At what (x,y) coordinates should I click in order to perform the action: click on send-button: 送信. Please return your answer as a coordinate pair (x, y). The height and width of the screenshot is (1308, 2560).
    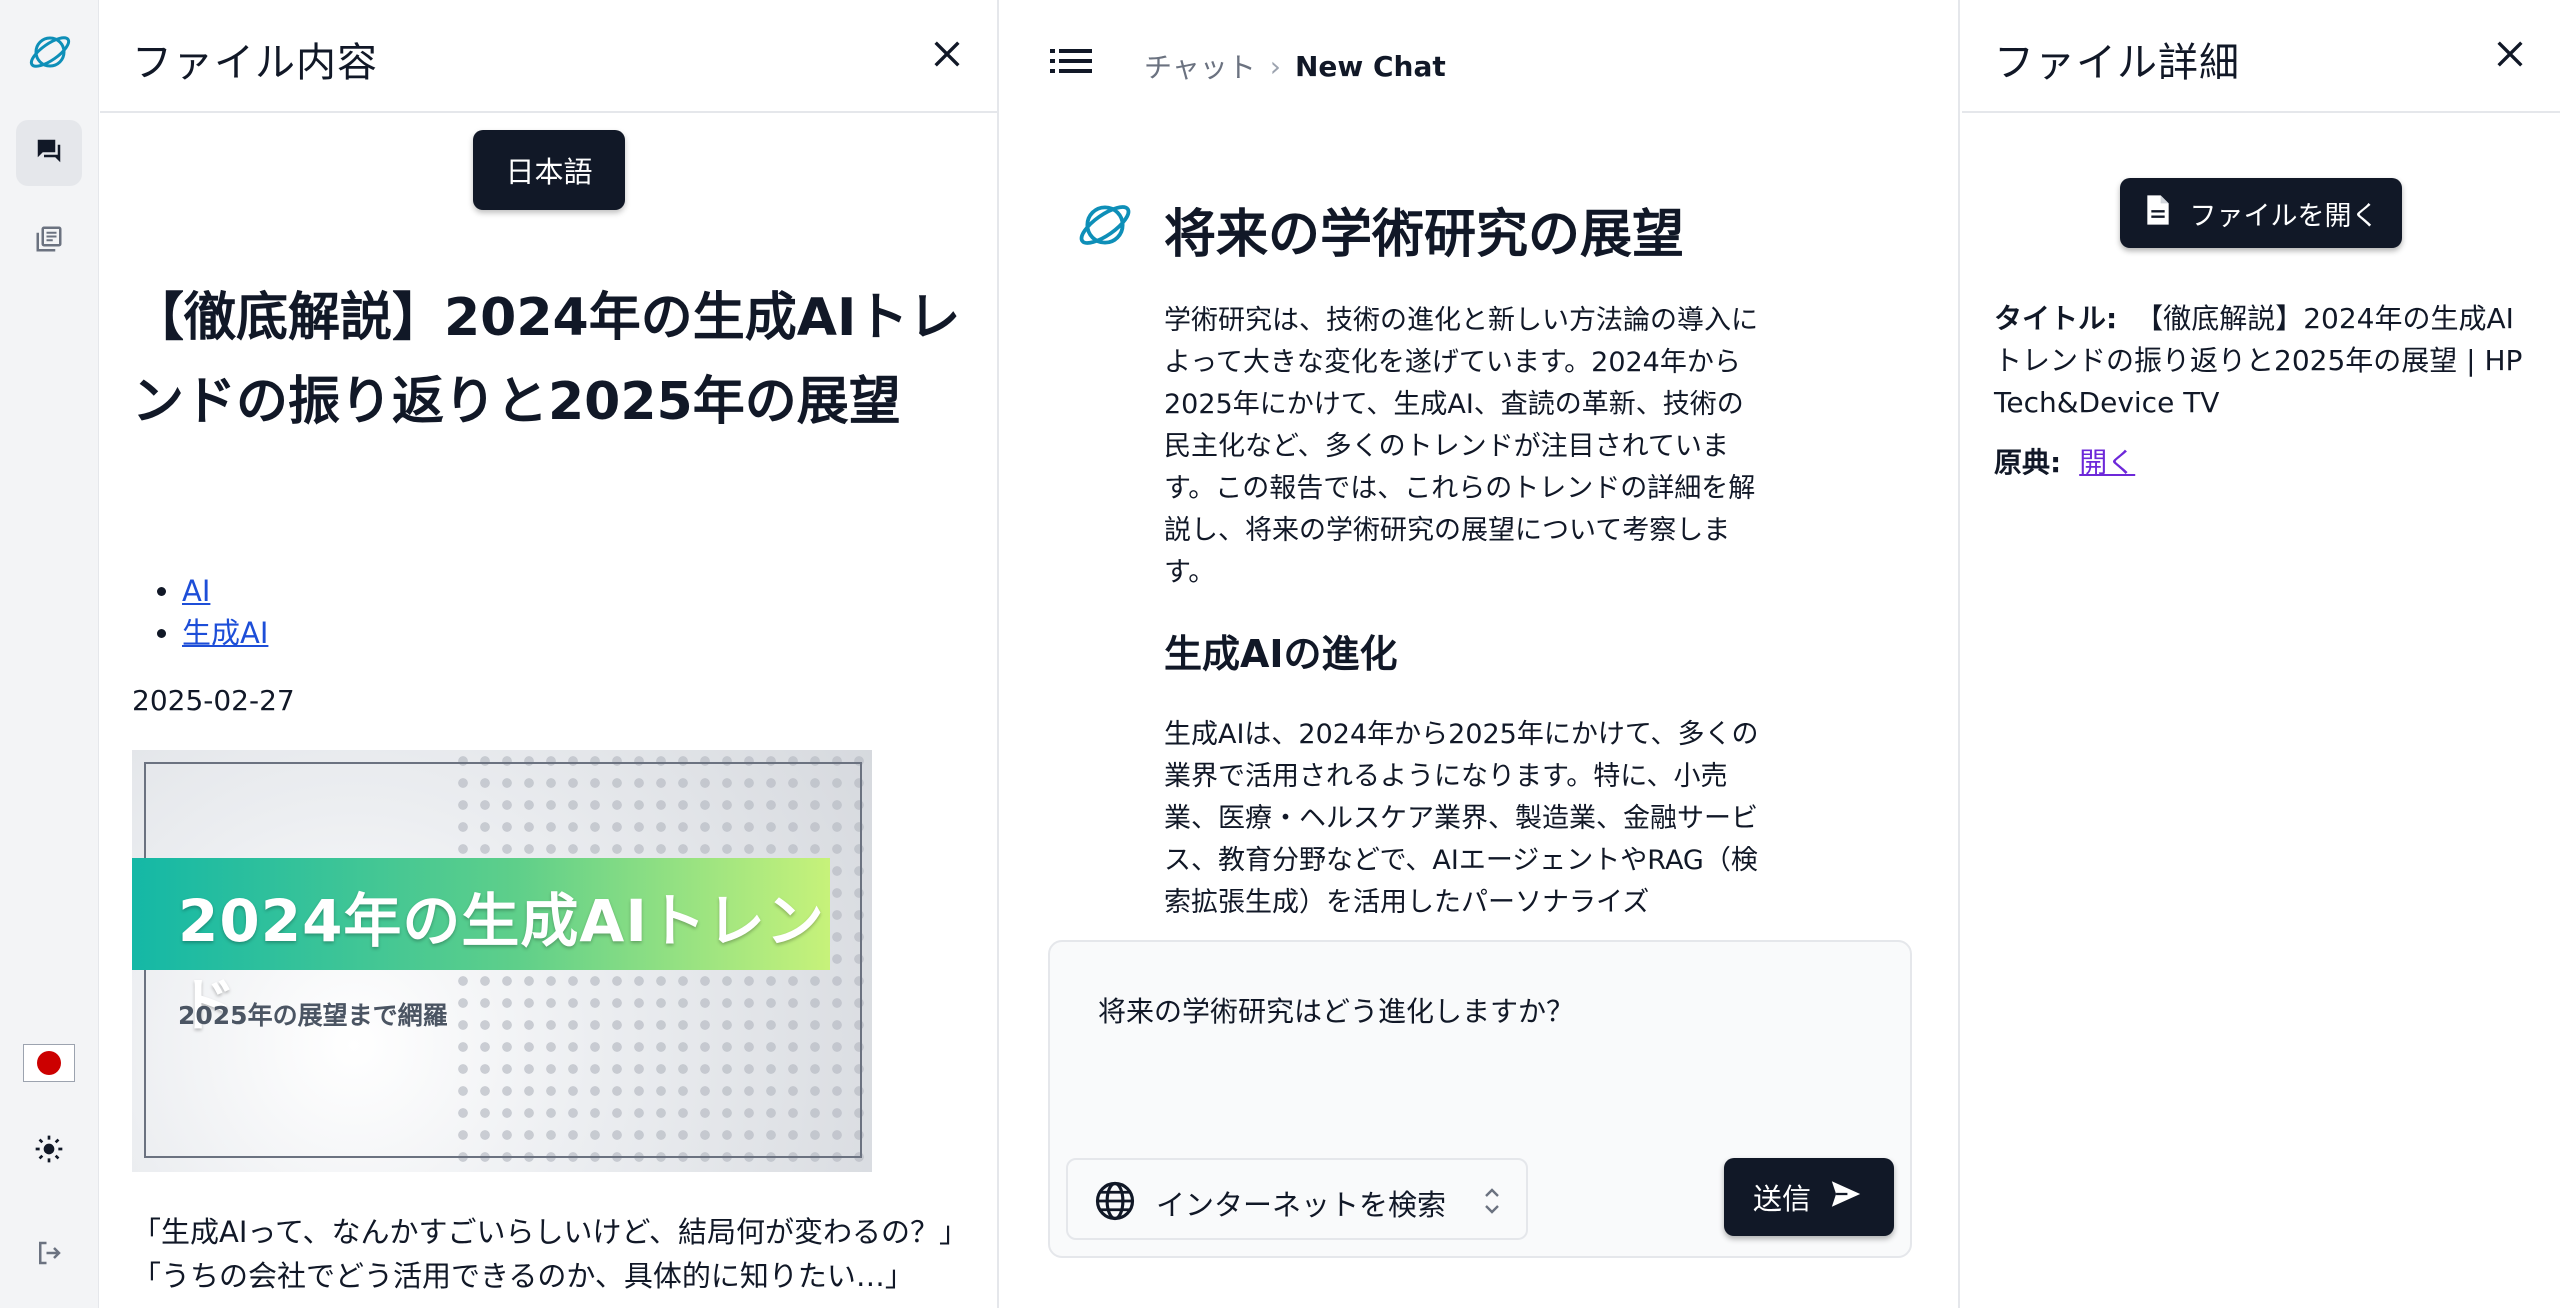
    Looking at the image, I should click on (1809, 1197).